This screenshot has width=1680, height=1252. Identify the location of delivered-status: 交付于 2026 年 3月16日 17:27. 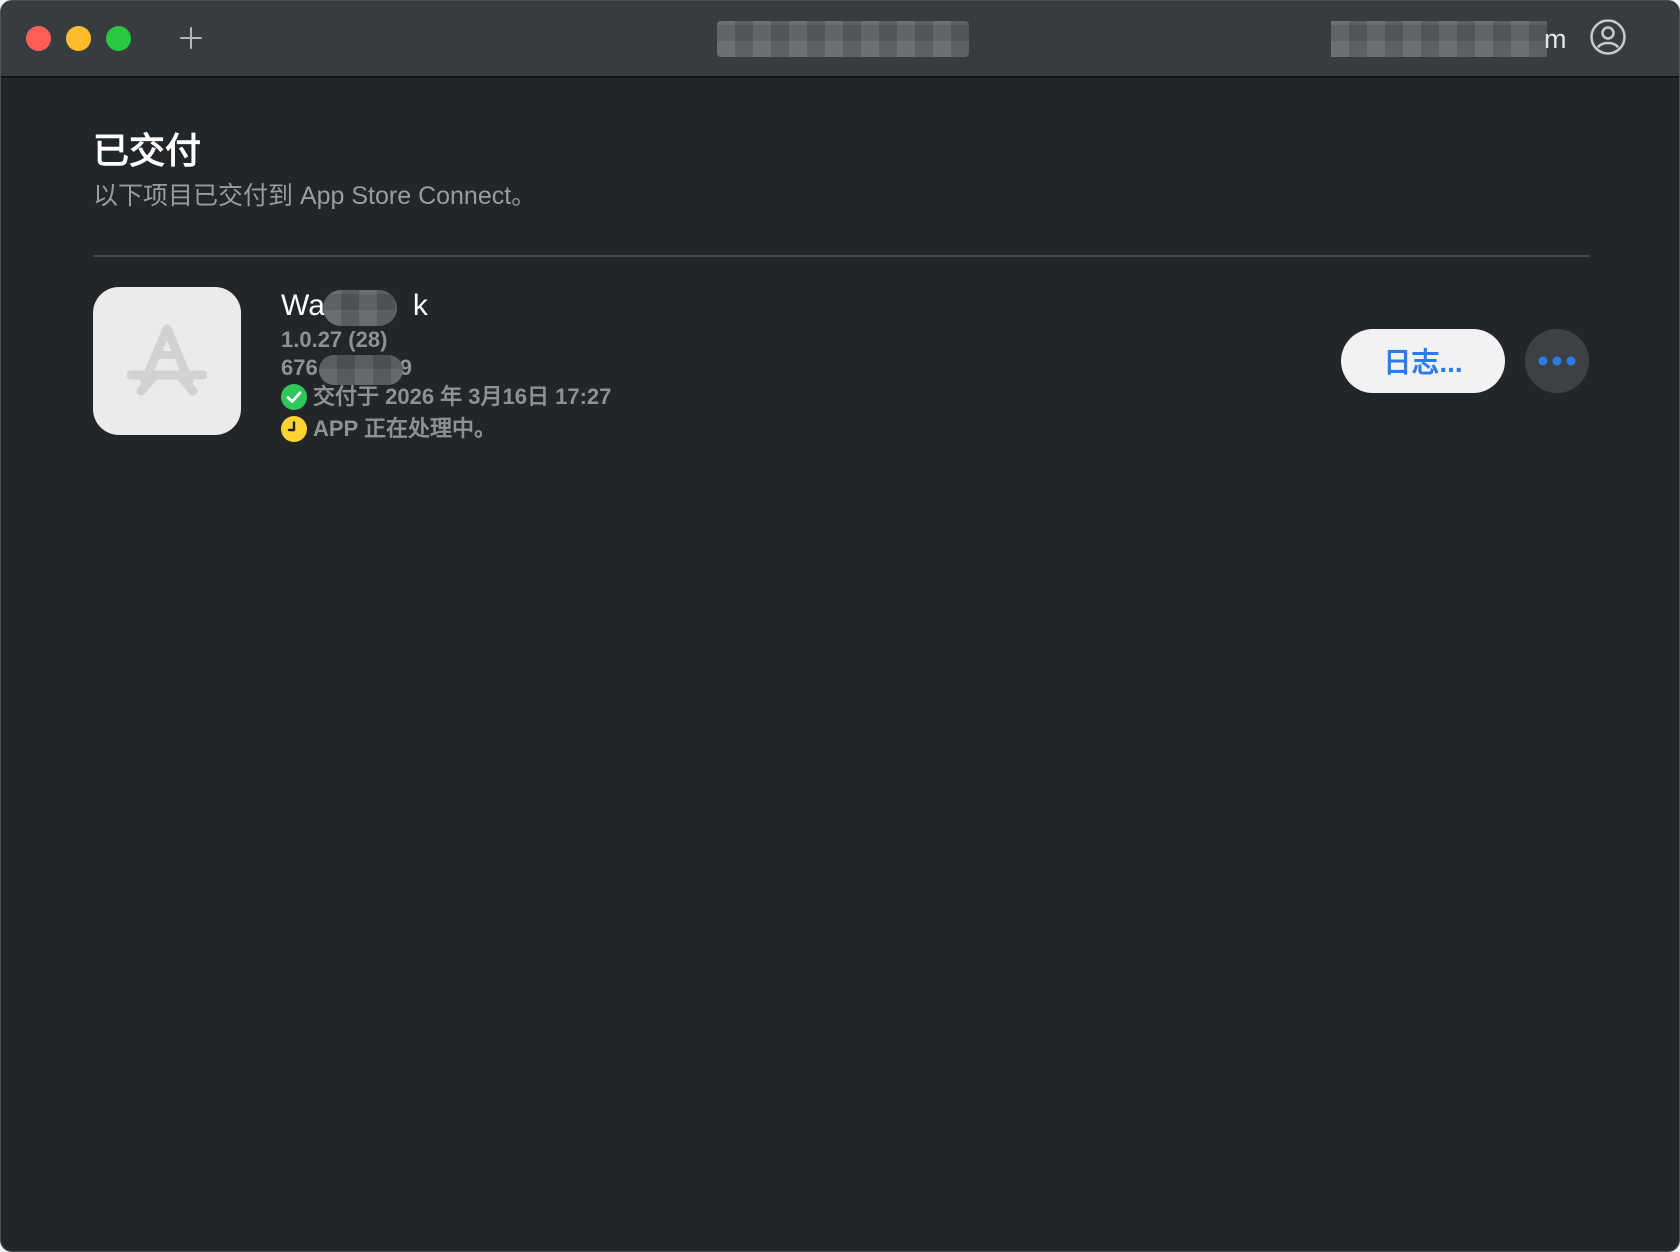
(446, 397).